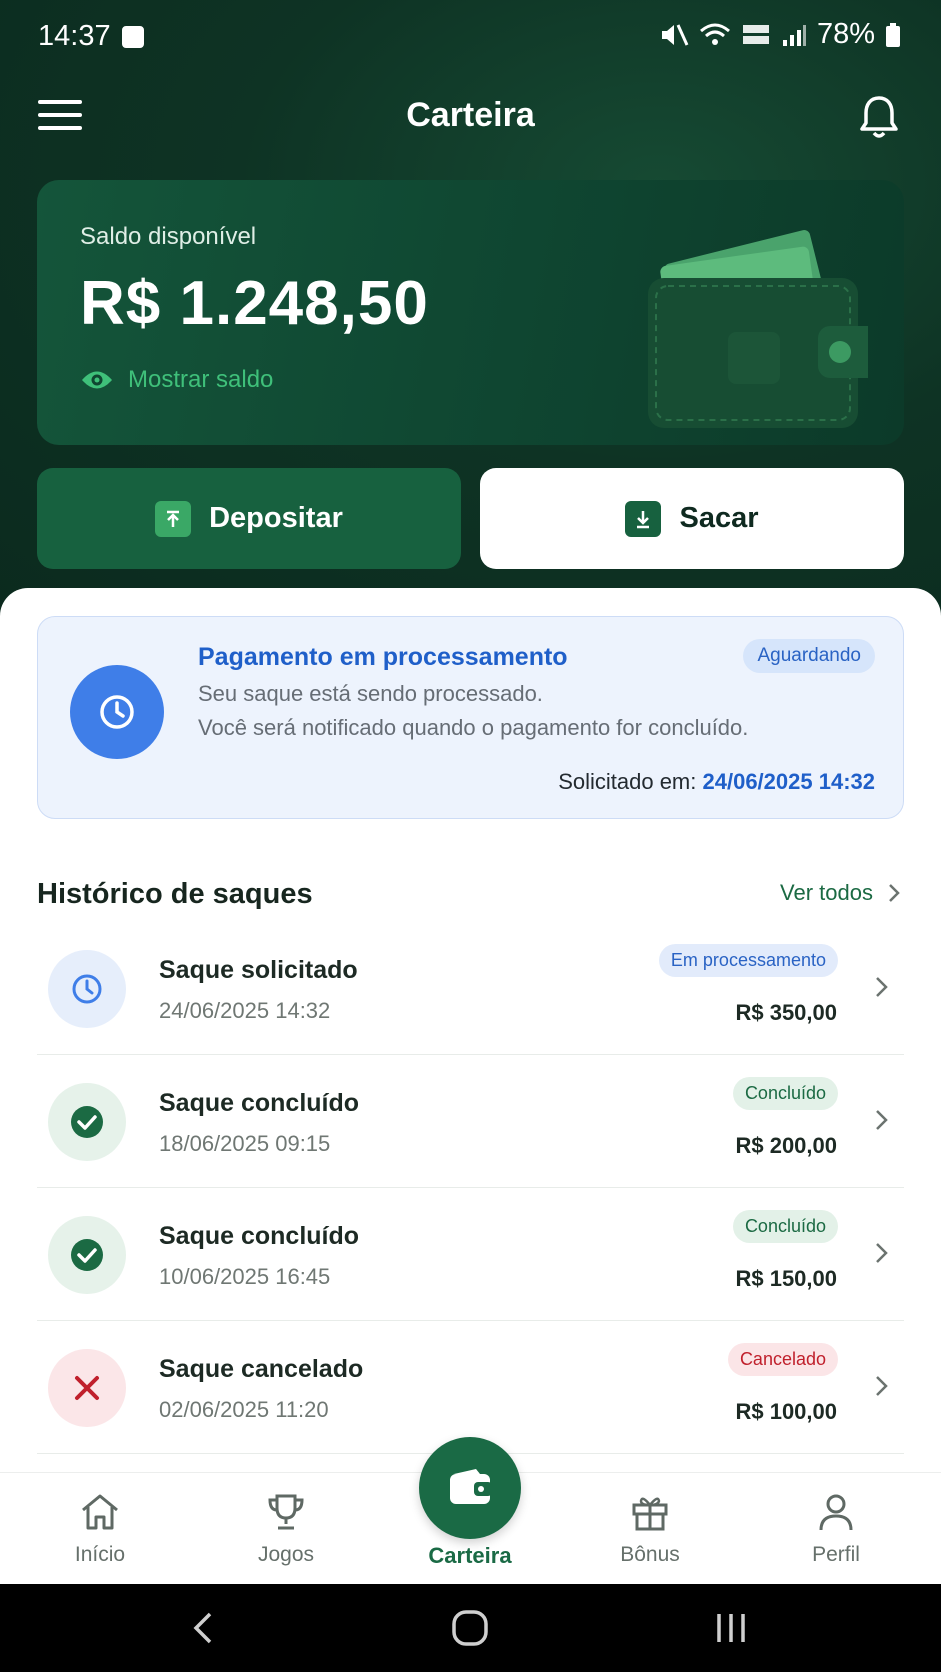 This screenshot has height=1672, width=941. I want to click on eye-icon, so click(97, 380).